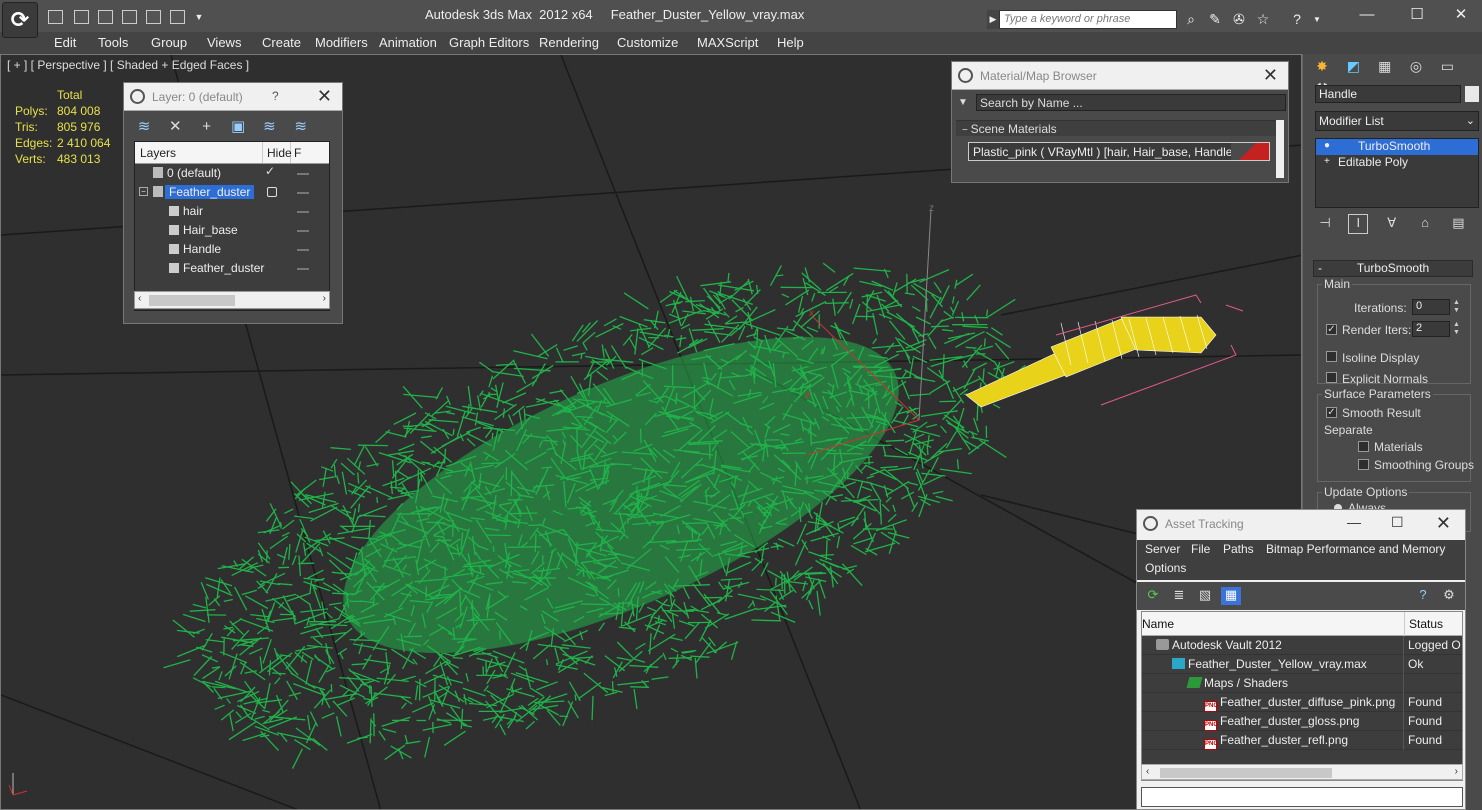 Image resolution: width=1482 pixels, height=810 pixels. What do you see at coordinates (81, 17) in the screenshot?
I see `open-file-icon` at bounding box center [81, 17].